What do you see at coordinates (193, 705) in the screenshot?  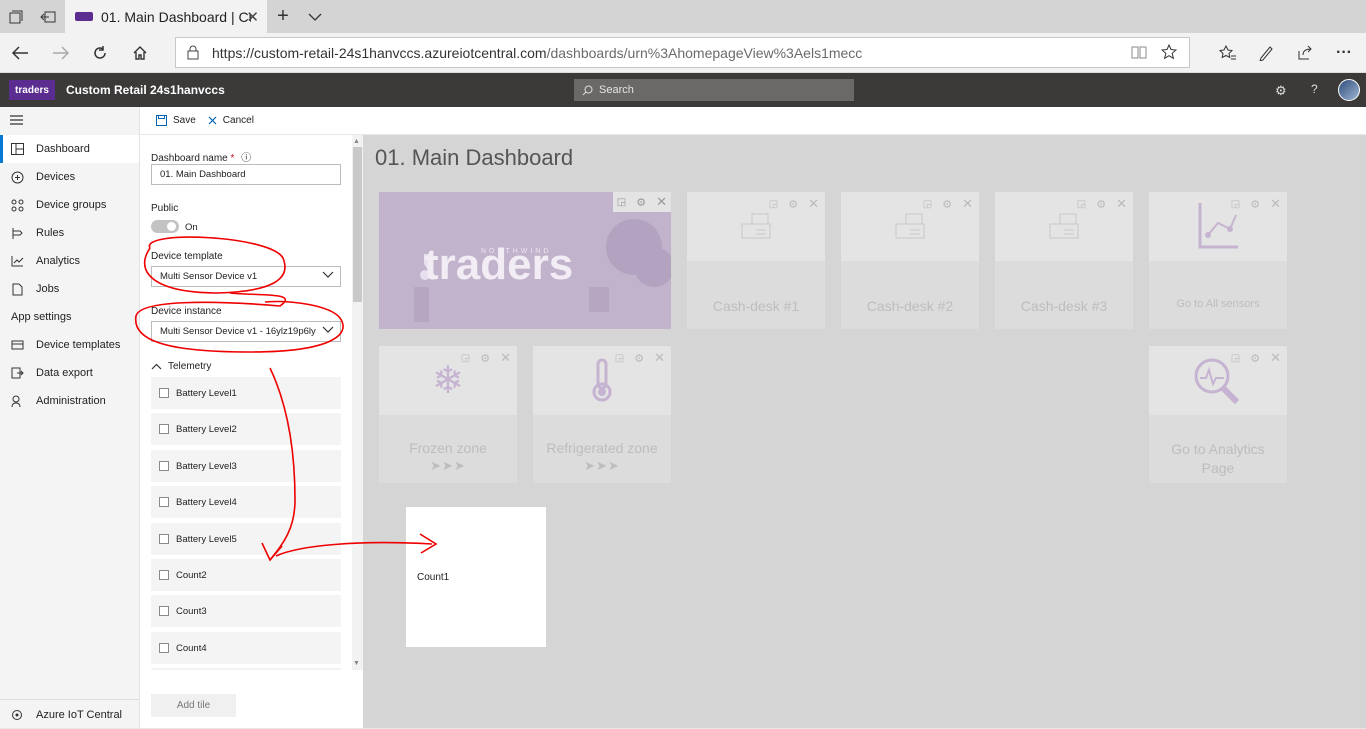 I see `add-tile-button: Add tile` at bounding box center [193, 705].